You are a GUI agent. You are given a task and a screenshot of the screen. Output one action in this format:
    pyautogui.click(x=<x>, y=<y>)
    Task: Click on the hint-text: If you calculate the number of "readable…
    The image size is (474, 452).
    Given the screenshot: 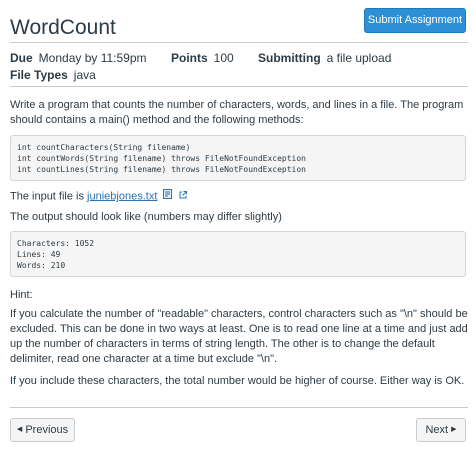 What is the action you would take?
    pyautogui.click(x=239, y=336)
    